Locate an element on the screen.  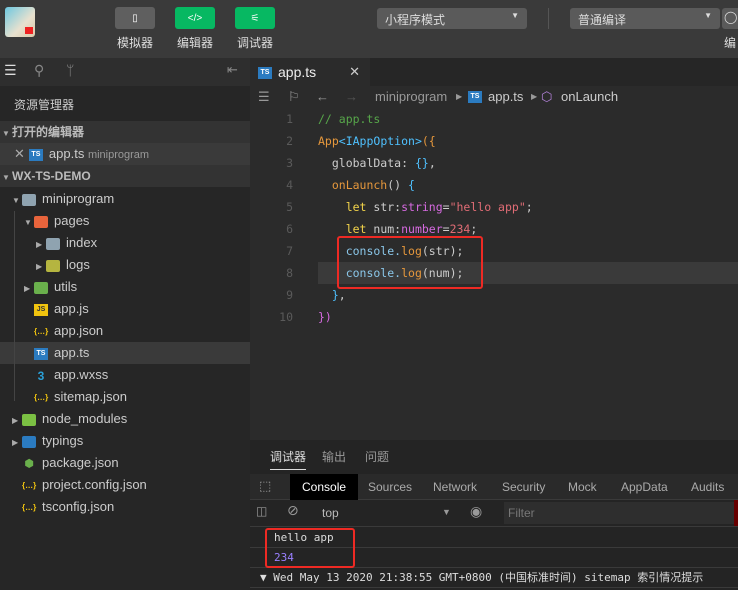
file-name: app.ts is located at coordinates (66, 153).